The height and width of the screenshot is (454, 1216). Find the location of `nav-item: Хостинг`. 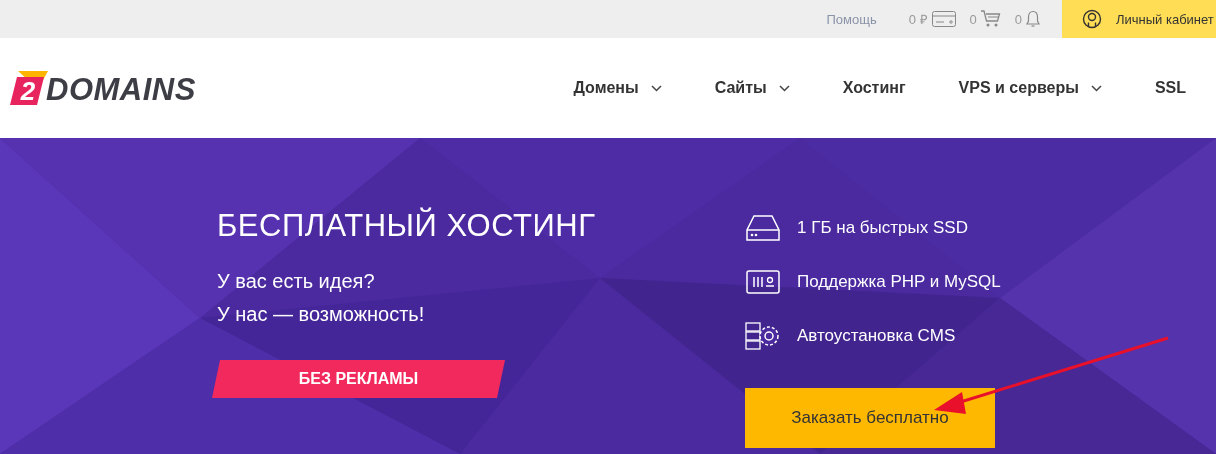

nav-item: Хостинг is located at coordinates (874, 88).